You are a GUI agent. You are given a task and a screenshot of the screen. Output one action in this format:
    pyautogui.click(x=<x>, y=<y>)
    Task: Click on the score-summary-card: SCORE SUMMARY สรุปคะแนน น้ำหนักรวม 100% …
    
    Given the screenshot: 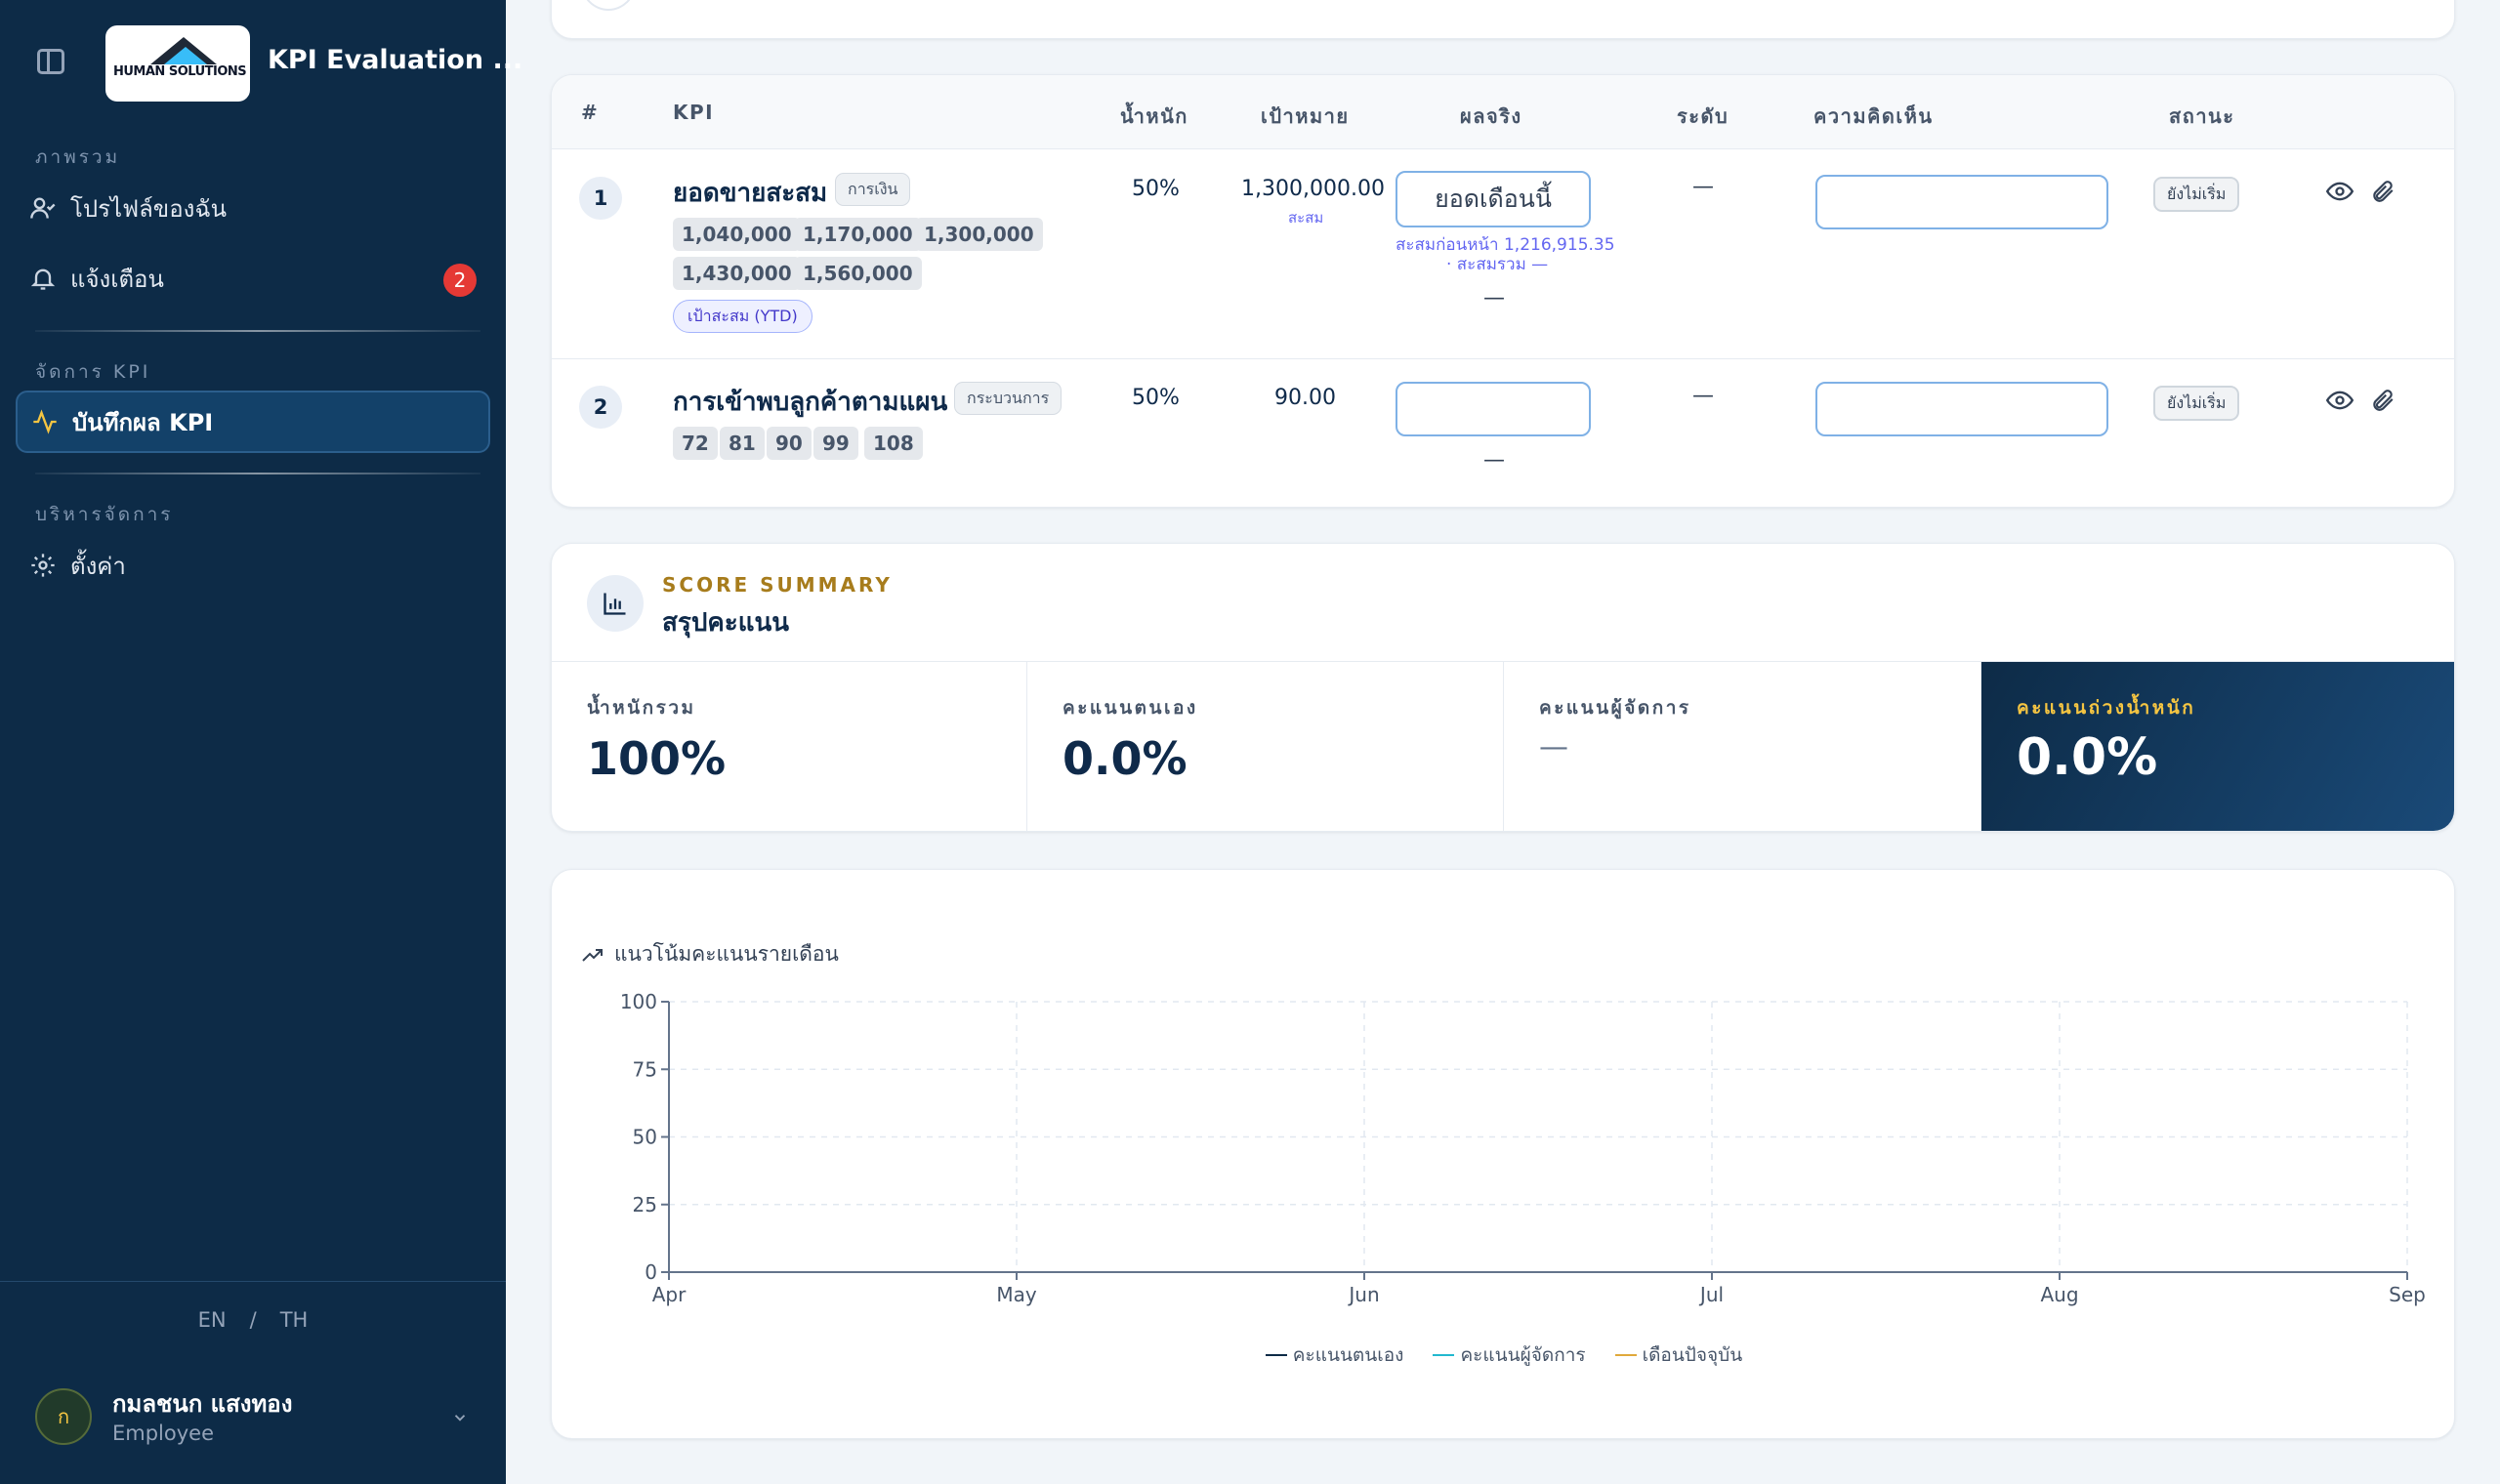 What is the action you would take?
    pyautogui.click(x=1503, y=687)
    